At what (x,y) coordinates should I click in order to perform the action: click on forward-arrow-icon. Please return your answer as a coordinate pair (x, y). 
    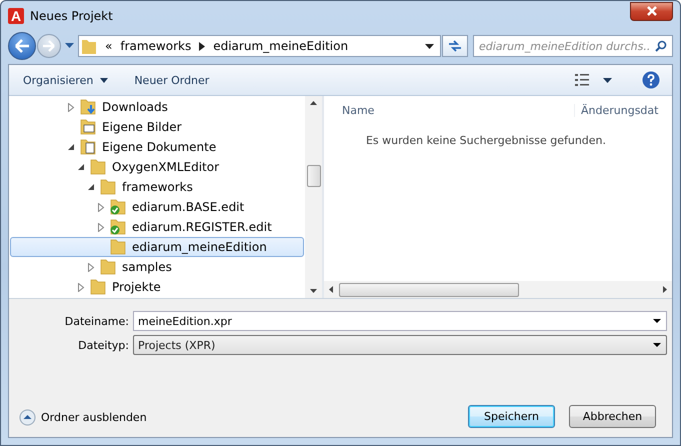
    Looking at the image, I should click on (49, 46).